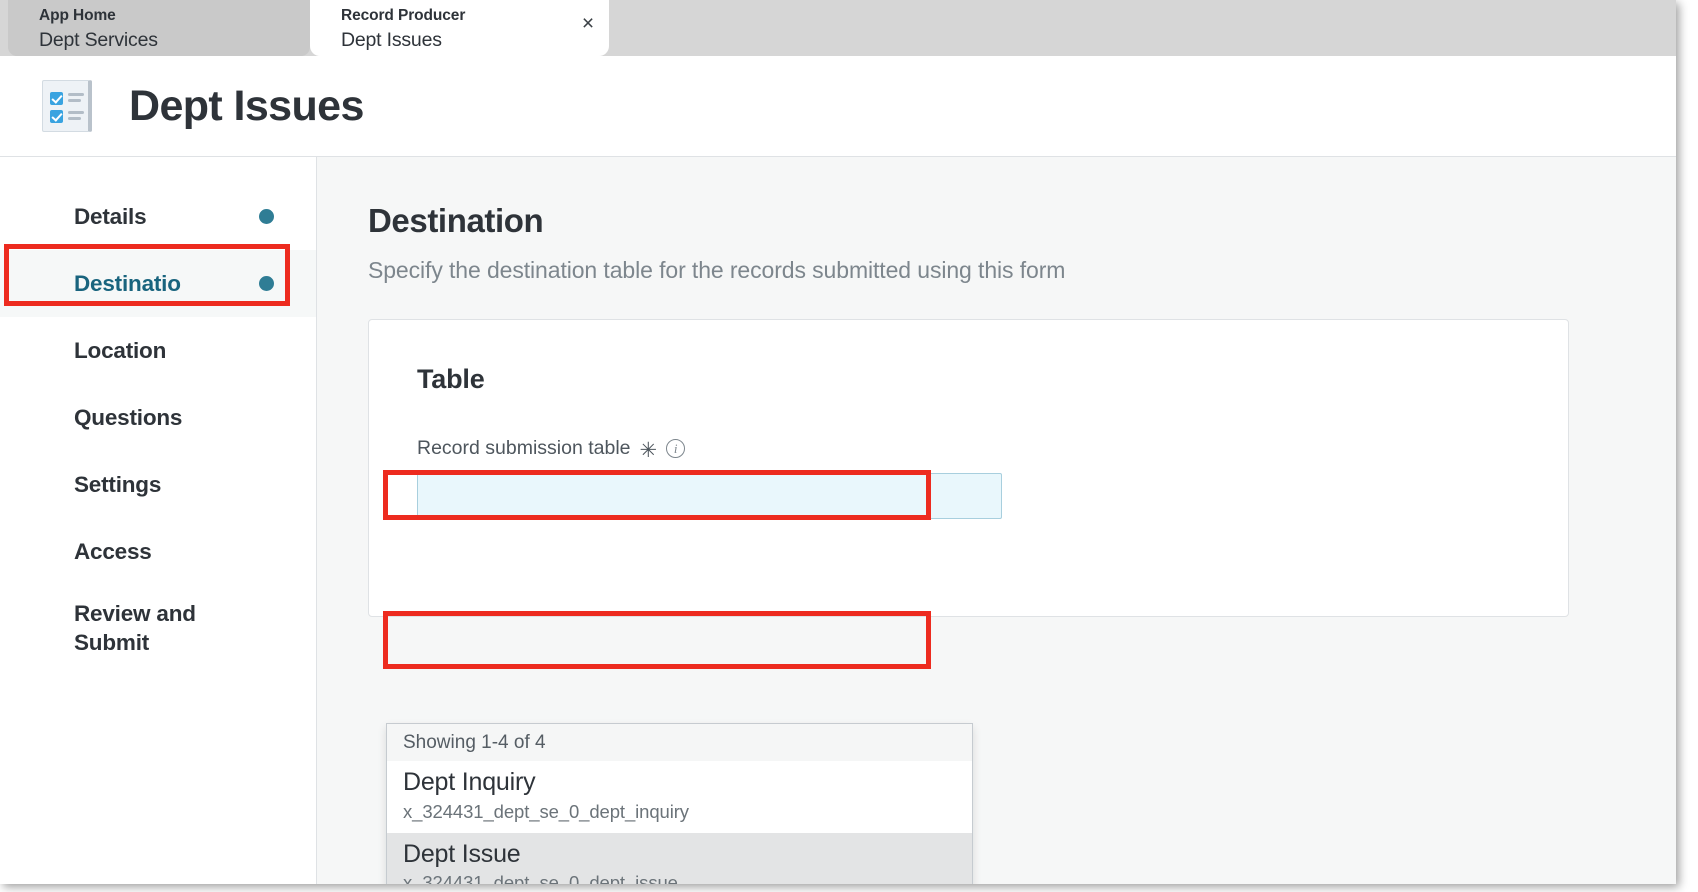  Describe the element at coordinates (462, 853) in the screenshot. I see `option-label: Dept Issue` at that location.